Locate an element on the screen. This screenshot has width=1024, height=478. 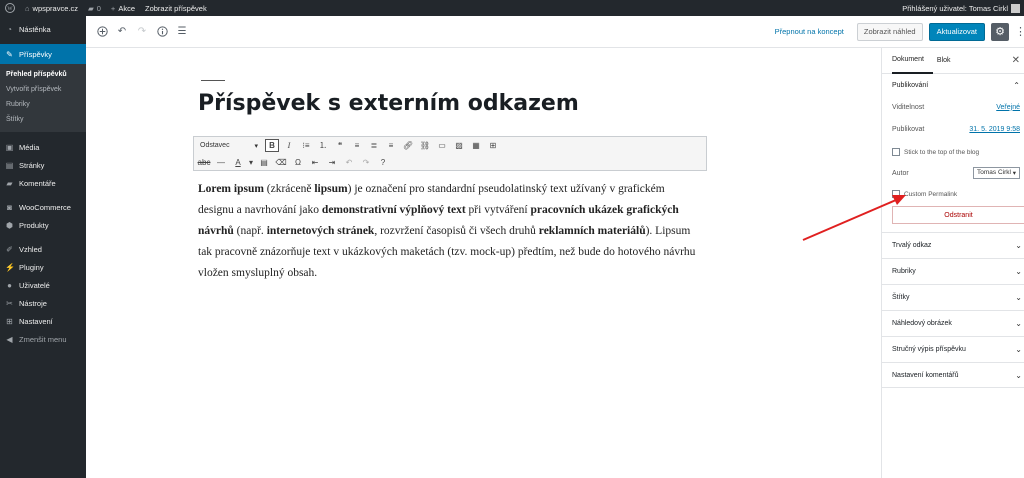
read-more-icon: ▭ is located at coordinates (442, 145).